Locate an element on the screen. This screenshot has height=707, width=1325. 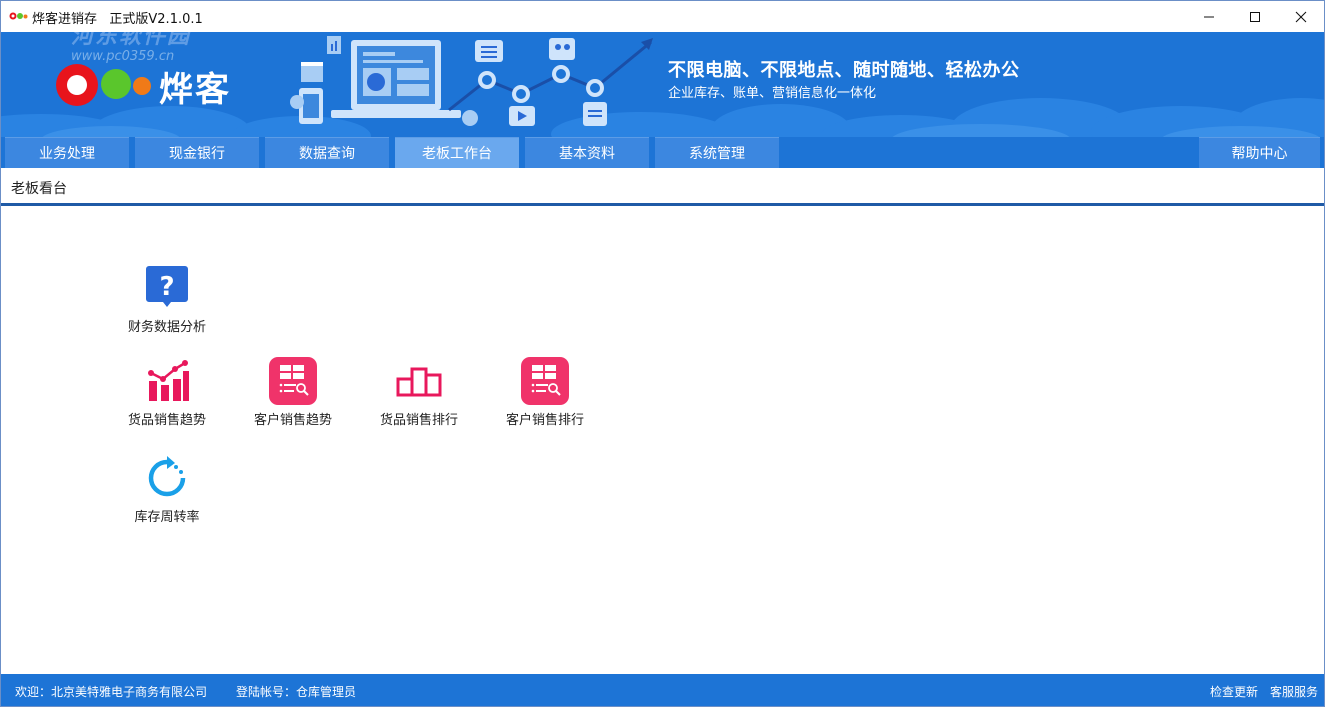
tile-label: 货品销售趋势 is located at coordinates (166, 420).